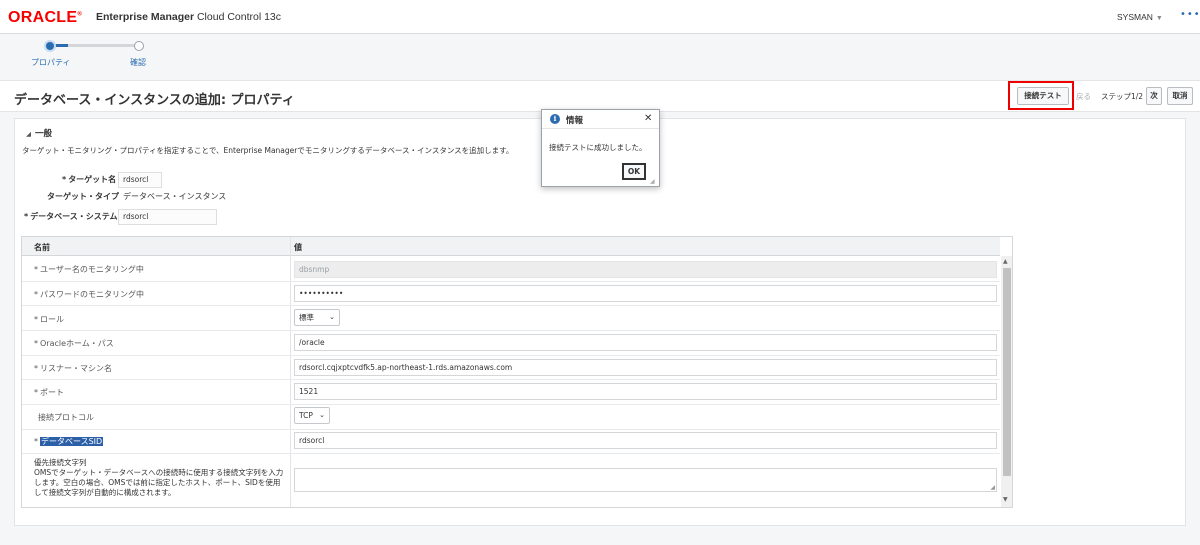 The width and height of the screenshot is (1200, 545). What do you see at coordinates (71, 216) in the screenshot?
I see `db-system-label: * データベース・システム` at bounding box center [71, 216].